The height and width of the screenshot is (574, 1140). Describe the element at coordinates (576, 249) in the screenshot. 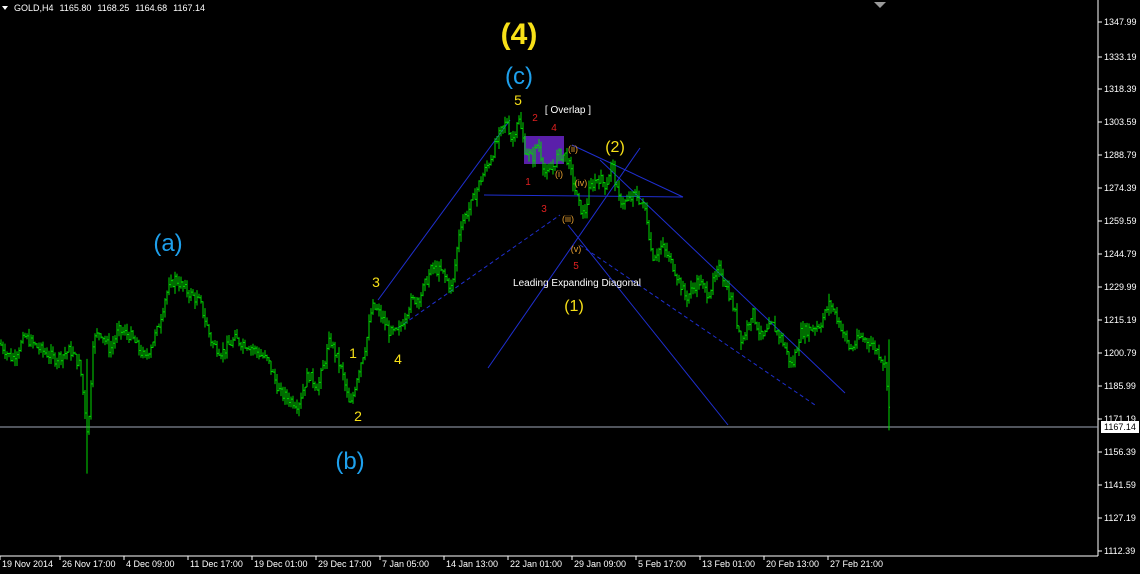

I see `minute-v-label: (v)` at that location.